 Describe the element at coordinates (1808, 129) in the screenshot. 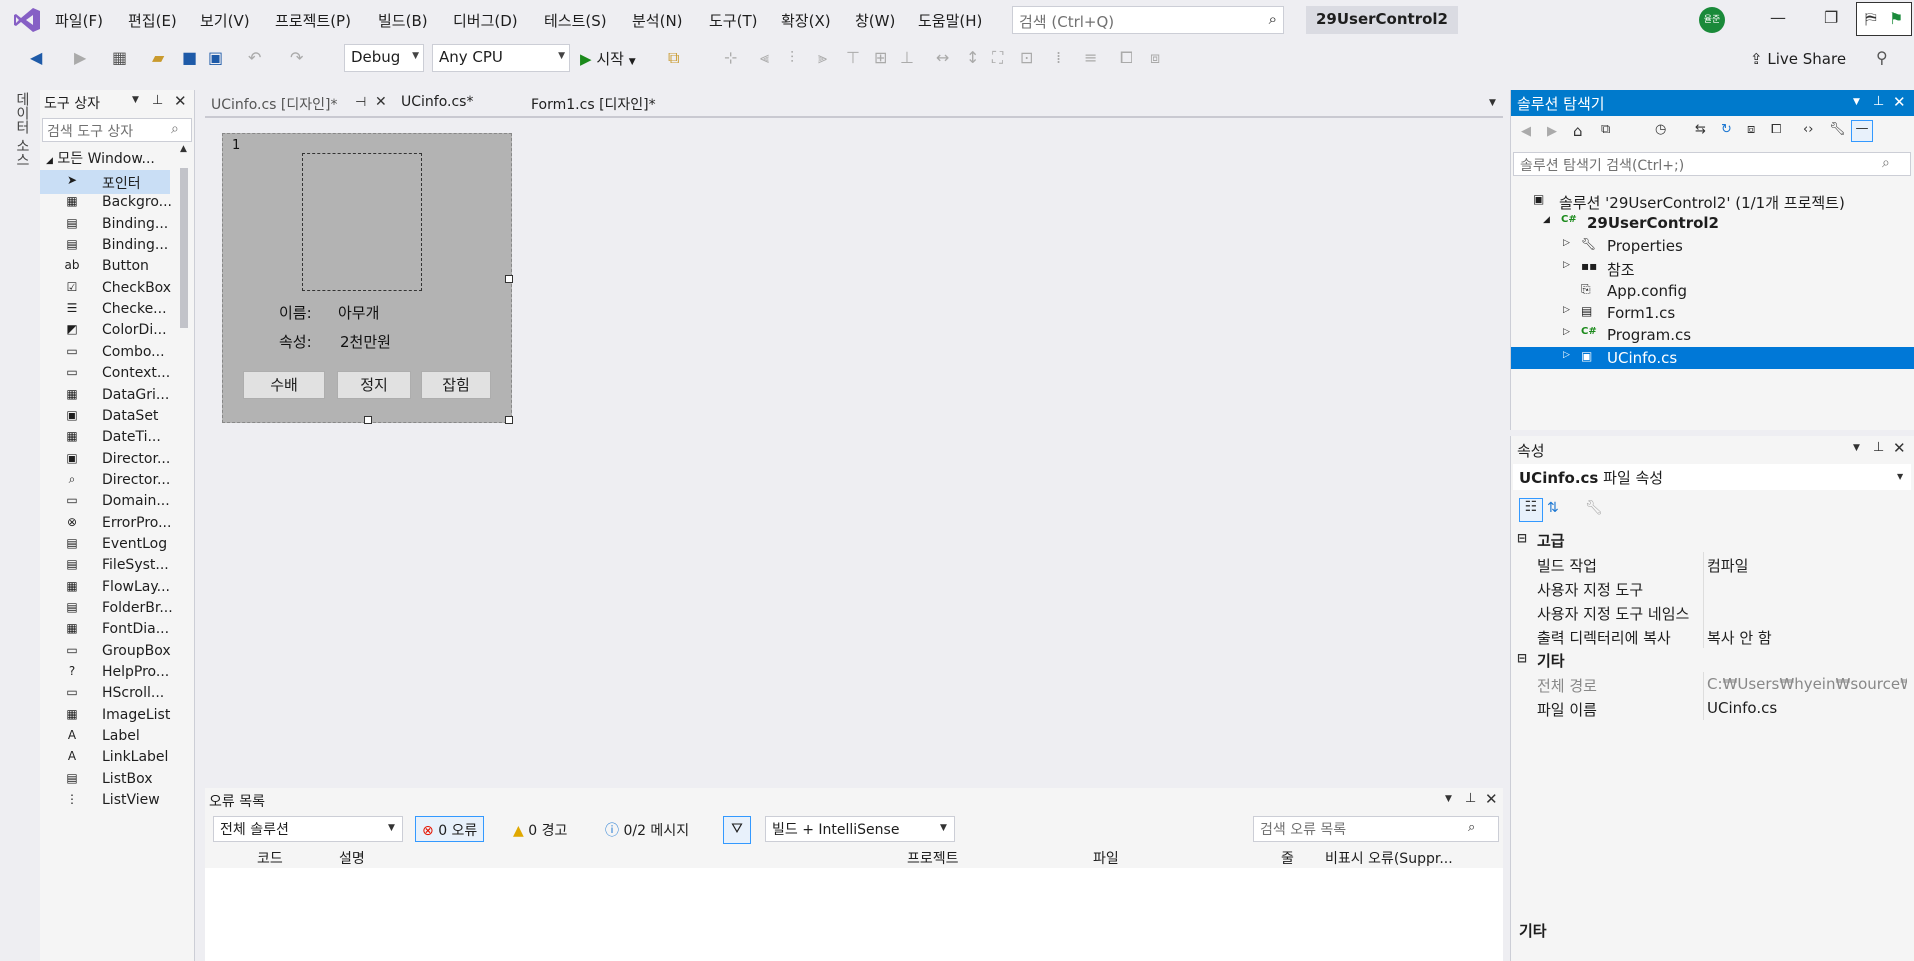

I see `view-code-icon: ‹›` at that location.